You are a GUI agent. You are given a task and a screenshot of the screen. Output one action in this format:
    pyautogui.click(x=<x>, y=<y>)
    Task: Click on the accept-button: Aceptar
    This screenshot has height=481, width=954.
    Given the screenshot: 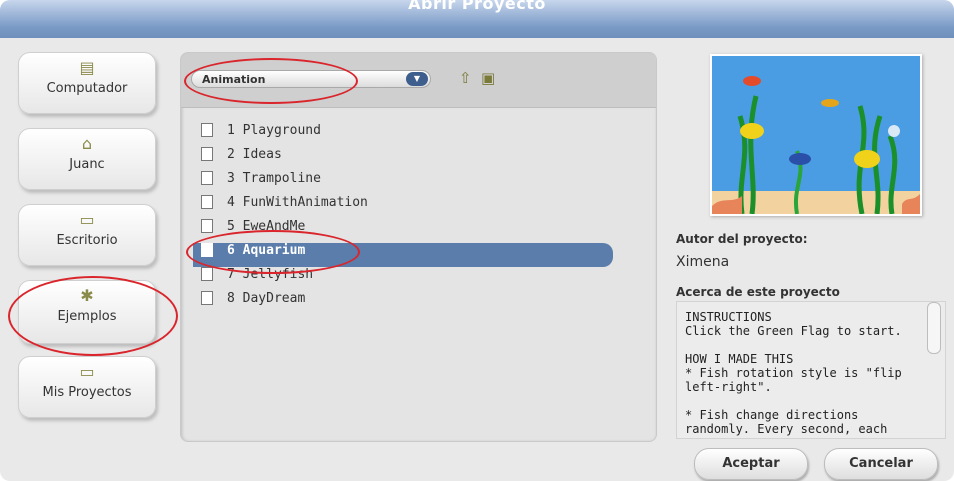 What is the action you would take?
    pyautogui.click(x=751, y=464)
    